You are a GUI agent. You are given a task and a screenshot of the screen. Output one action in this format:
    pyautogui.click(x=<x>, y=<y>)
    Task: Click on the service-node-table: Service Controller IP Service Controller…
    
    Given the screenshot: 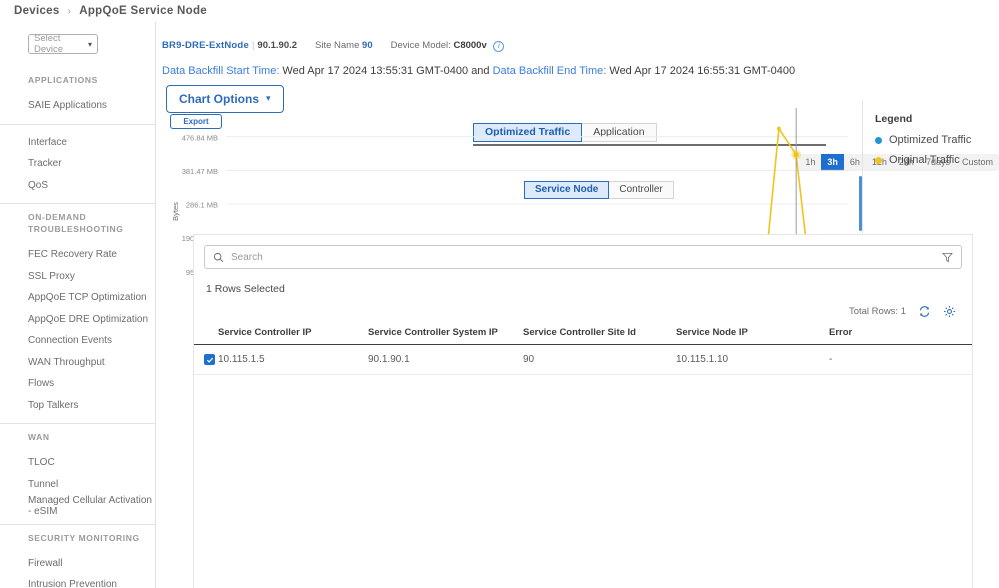 What is the action you would take?
    pyautogui.click(x=583, y=351)
    